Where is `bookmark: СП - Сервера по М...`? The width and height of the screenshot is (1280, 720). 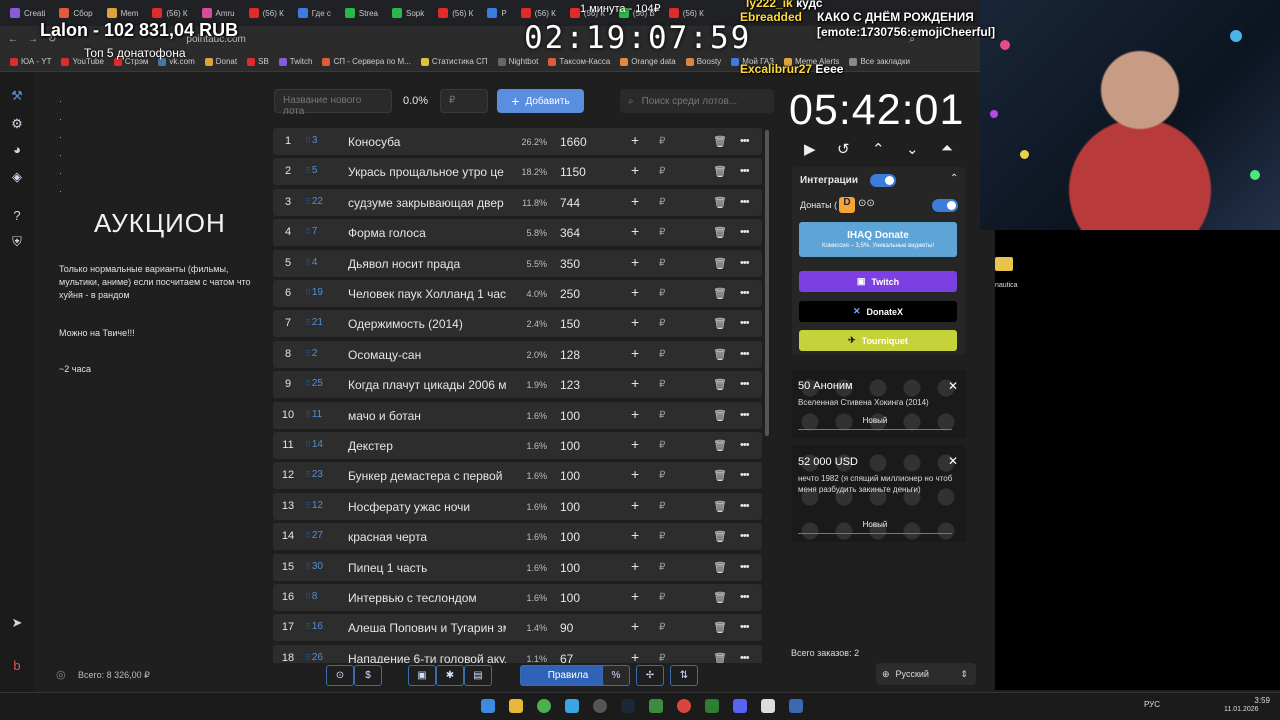
bookmark: СП - Сервера по М... is located at coordinates (366, 61).